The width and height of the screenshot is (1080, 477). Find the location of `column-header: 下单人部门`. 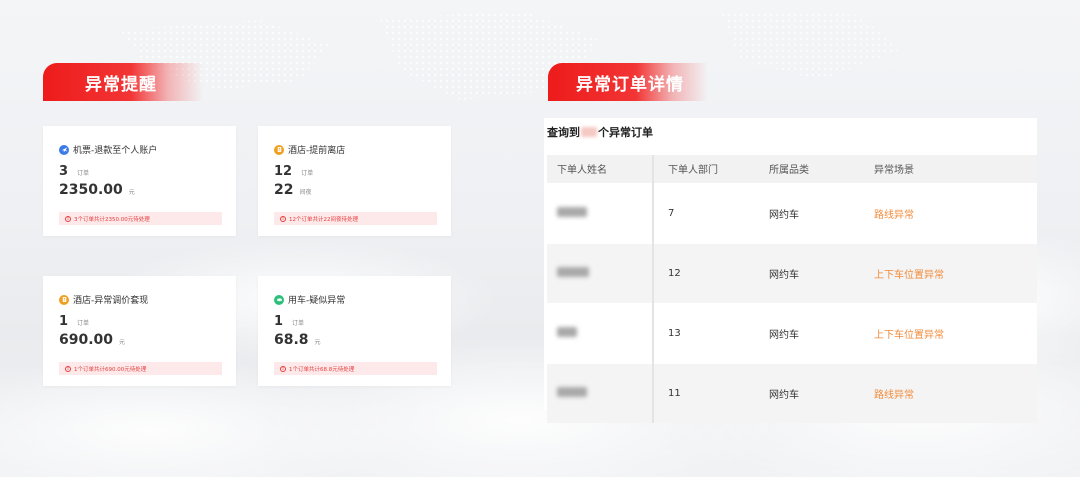

column-header: 下单人部门 is located at coordinates (706, 169).